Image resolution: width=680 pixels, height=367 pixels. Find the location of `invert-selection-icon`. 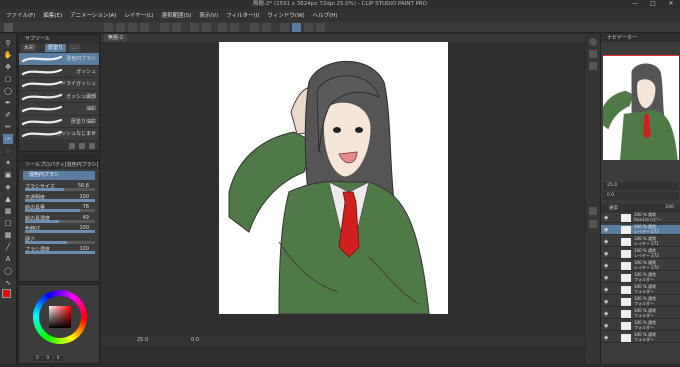

invert-selection-icon is located at coordinates (234, 27).